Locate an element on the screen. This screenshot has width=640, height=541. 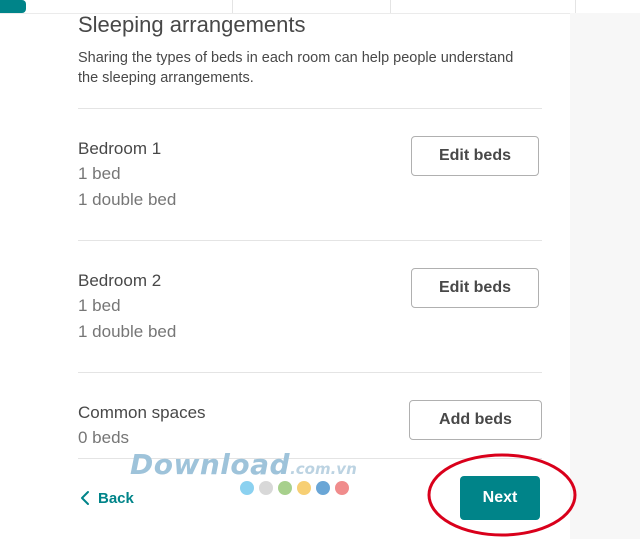
add-beds-button: Add beds is located at coordinates (475, 420).